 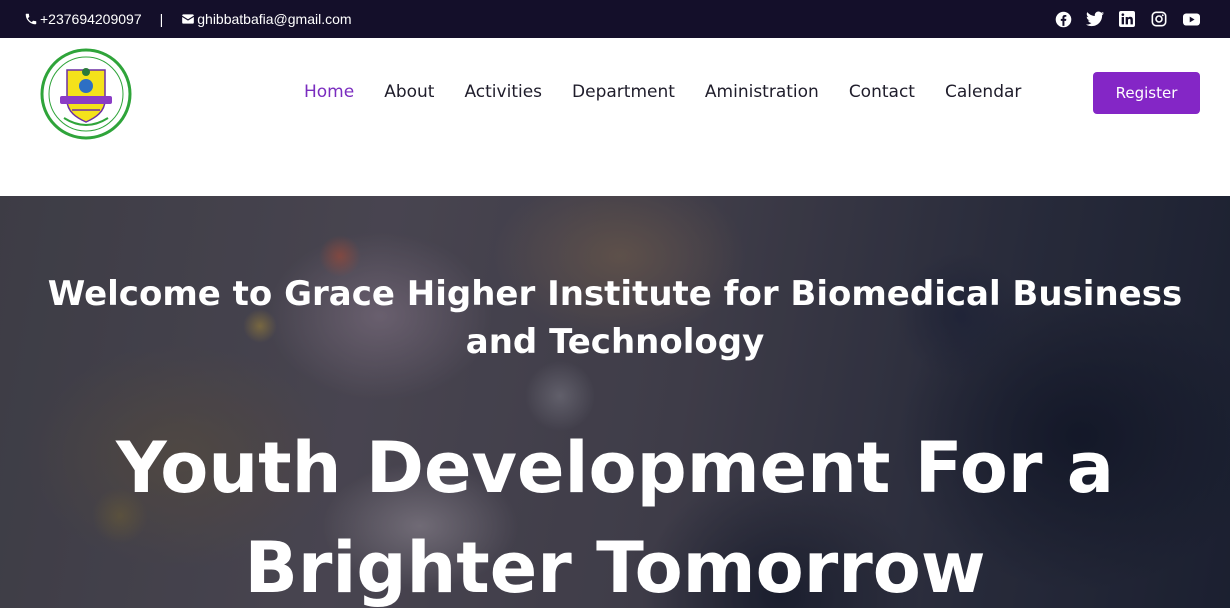 I want to click on logo-emblem, so click(x=86, y=94).